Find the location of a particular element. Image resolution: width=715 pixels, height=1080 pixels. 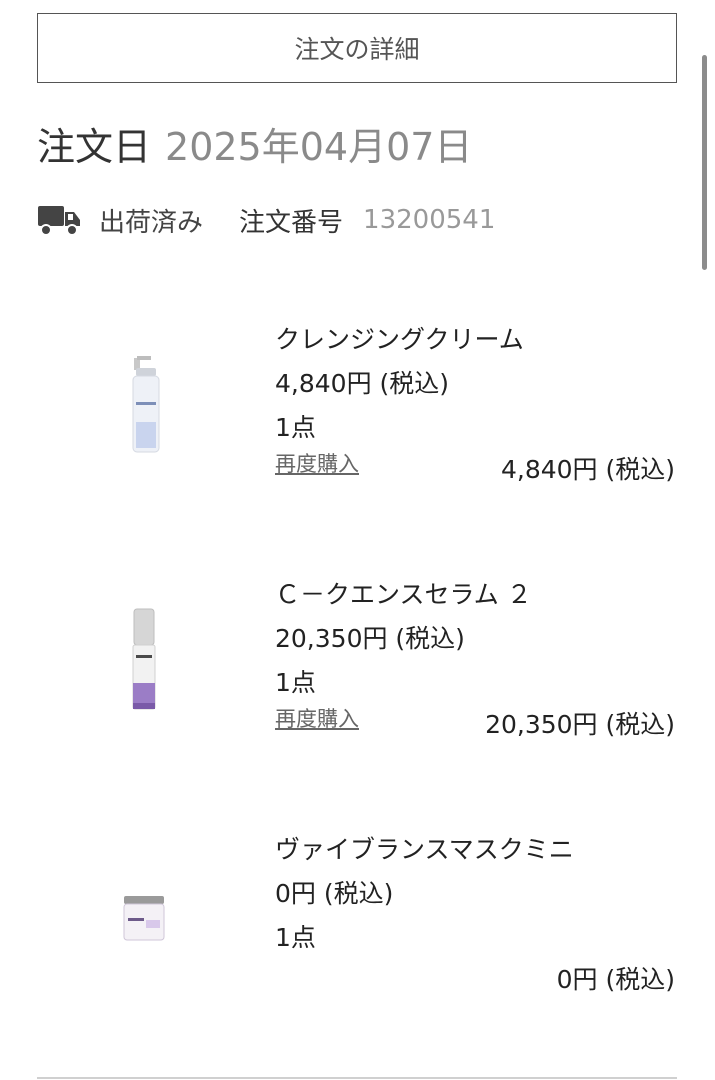

order-date-row: 注文日 2025年04月07日 is located at coordinates (254, 142).